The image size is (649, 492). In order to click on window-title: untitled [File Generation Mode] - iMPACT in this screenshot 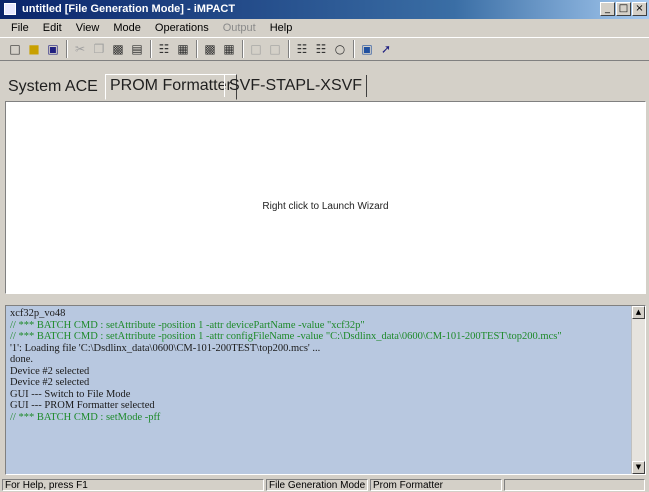, I will do `click(129, 9)`.